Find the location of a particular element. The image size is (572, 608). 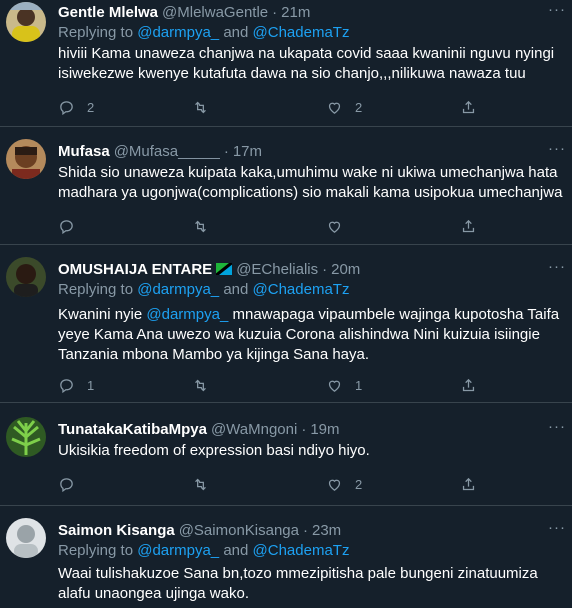

display-name: Saimon Kisanga is located at coordinates (116, 530).